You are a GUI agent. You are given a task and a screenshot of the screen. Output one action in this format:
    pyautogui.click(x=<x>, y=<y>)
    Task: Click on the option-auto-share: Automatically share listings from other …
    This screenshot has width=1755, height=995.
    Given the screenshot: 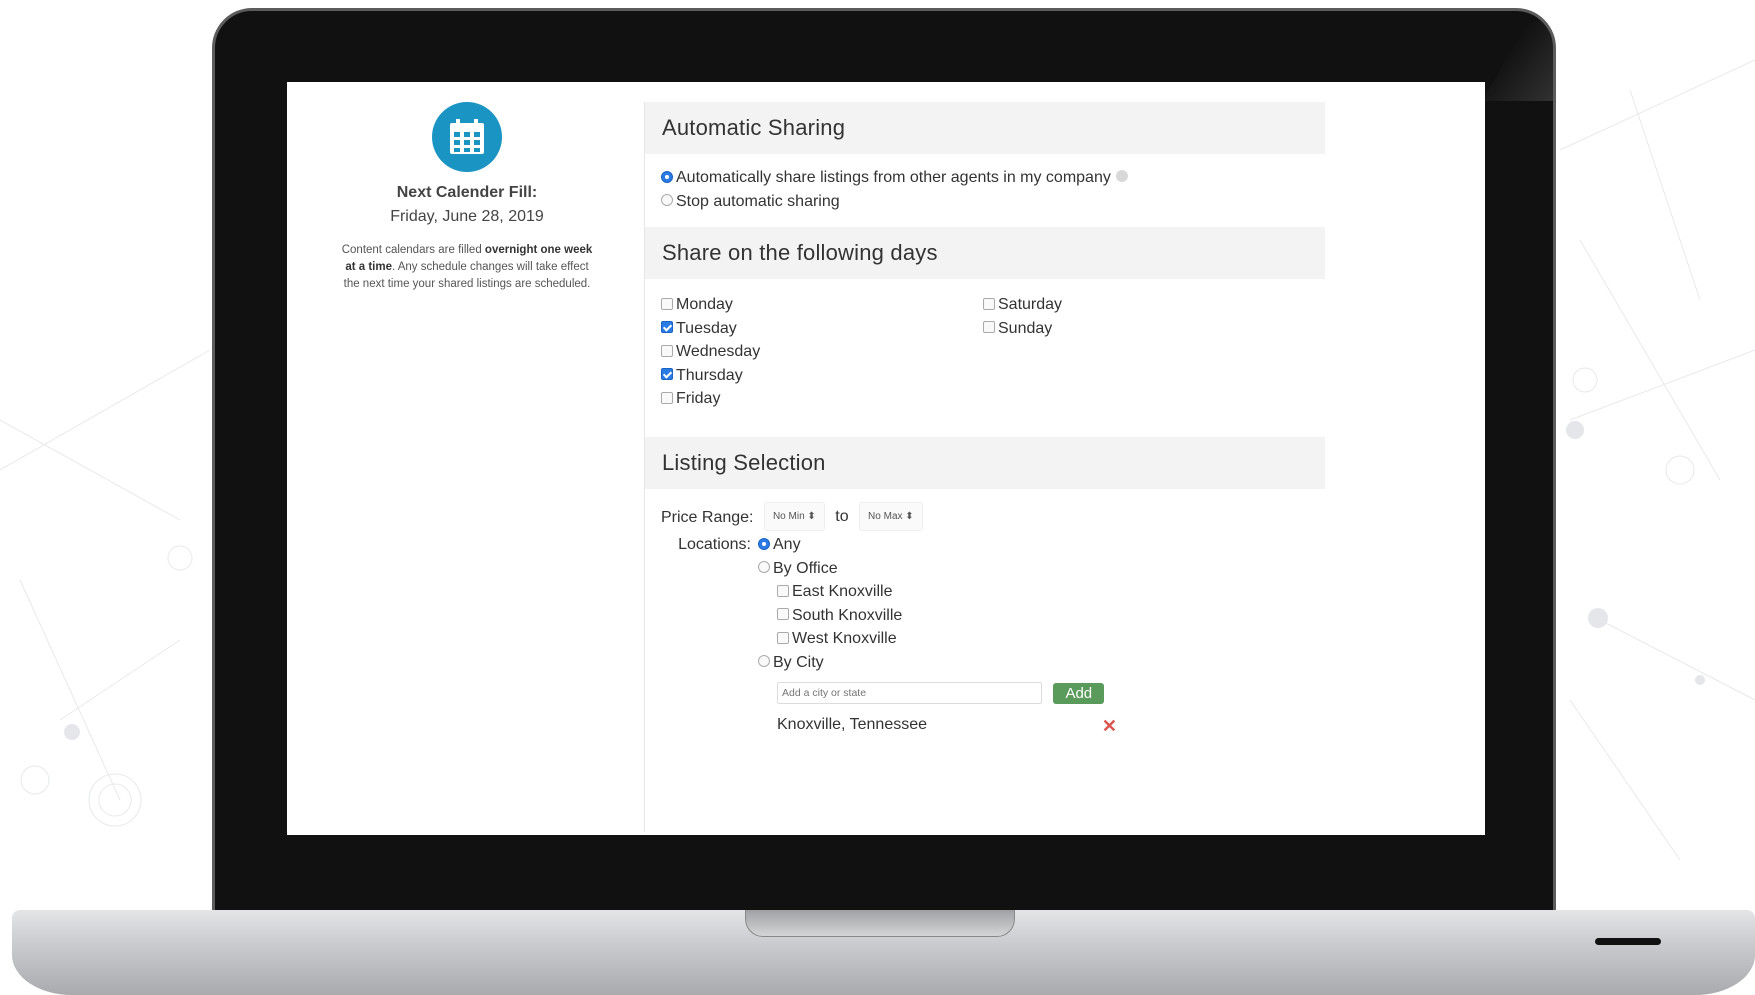 What is the action you would take?
    pyautogui.click(x=993, y=178)
    